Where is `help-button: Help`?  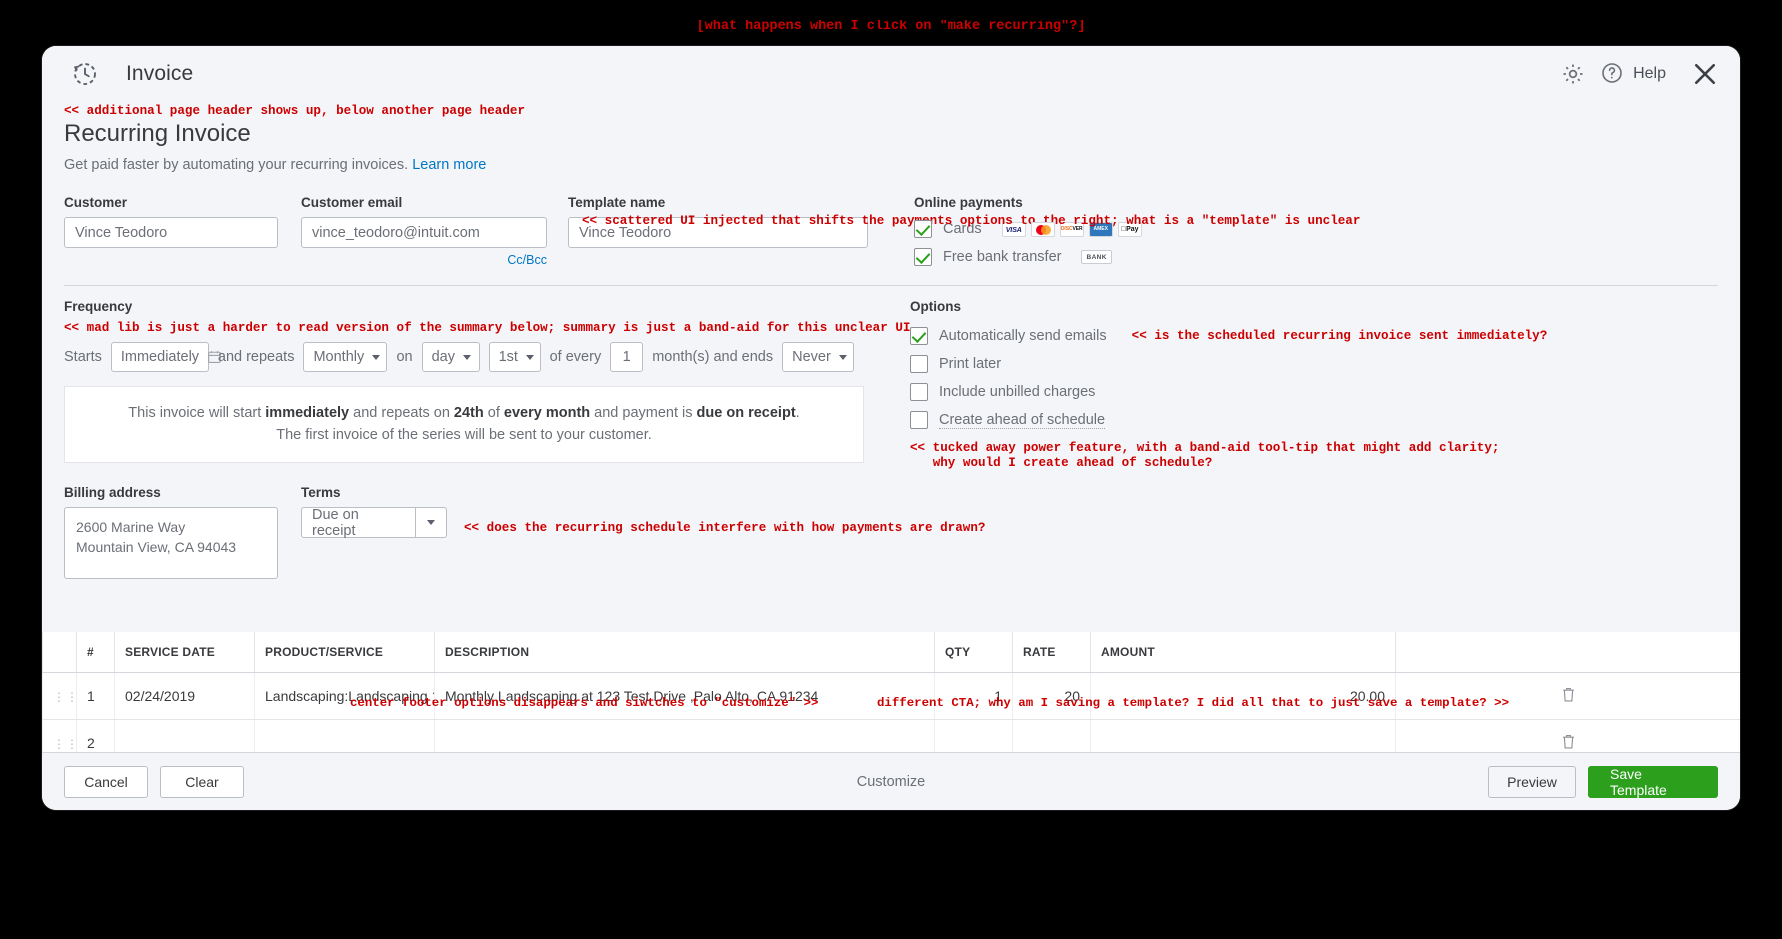 help-button: Help is located at coordinates (1633, 74).